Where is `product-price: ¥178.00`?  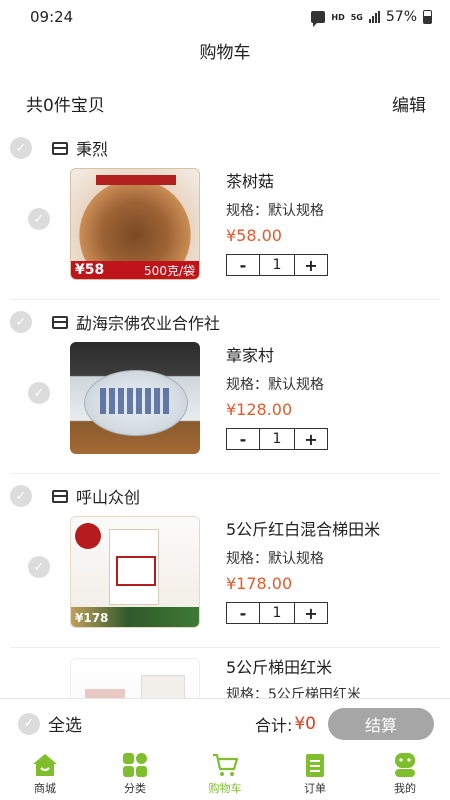
product-price: ¥178.00 is located at coordinates (259, 583).